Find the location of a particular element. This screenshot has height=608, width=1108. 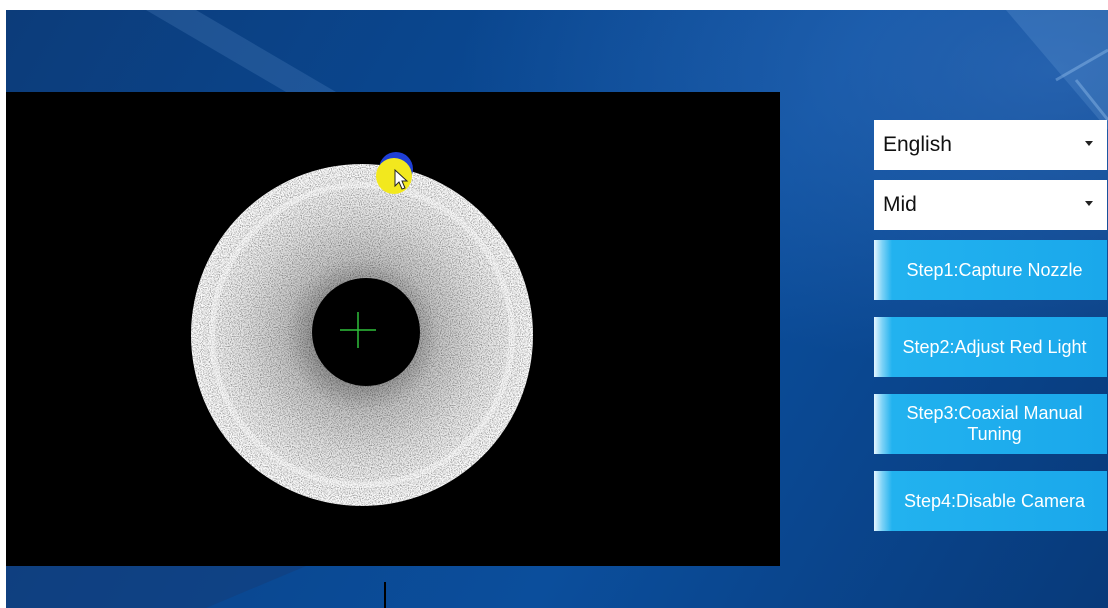

language-select-value: English is located at coordinates (917, 144).